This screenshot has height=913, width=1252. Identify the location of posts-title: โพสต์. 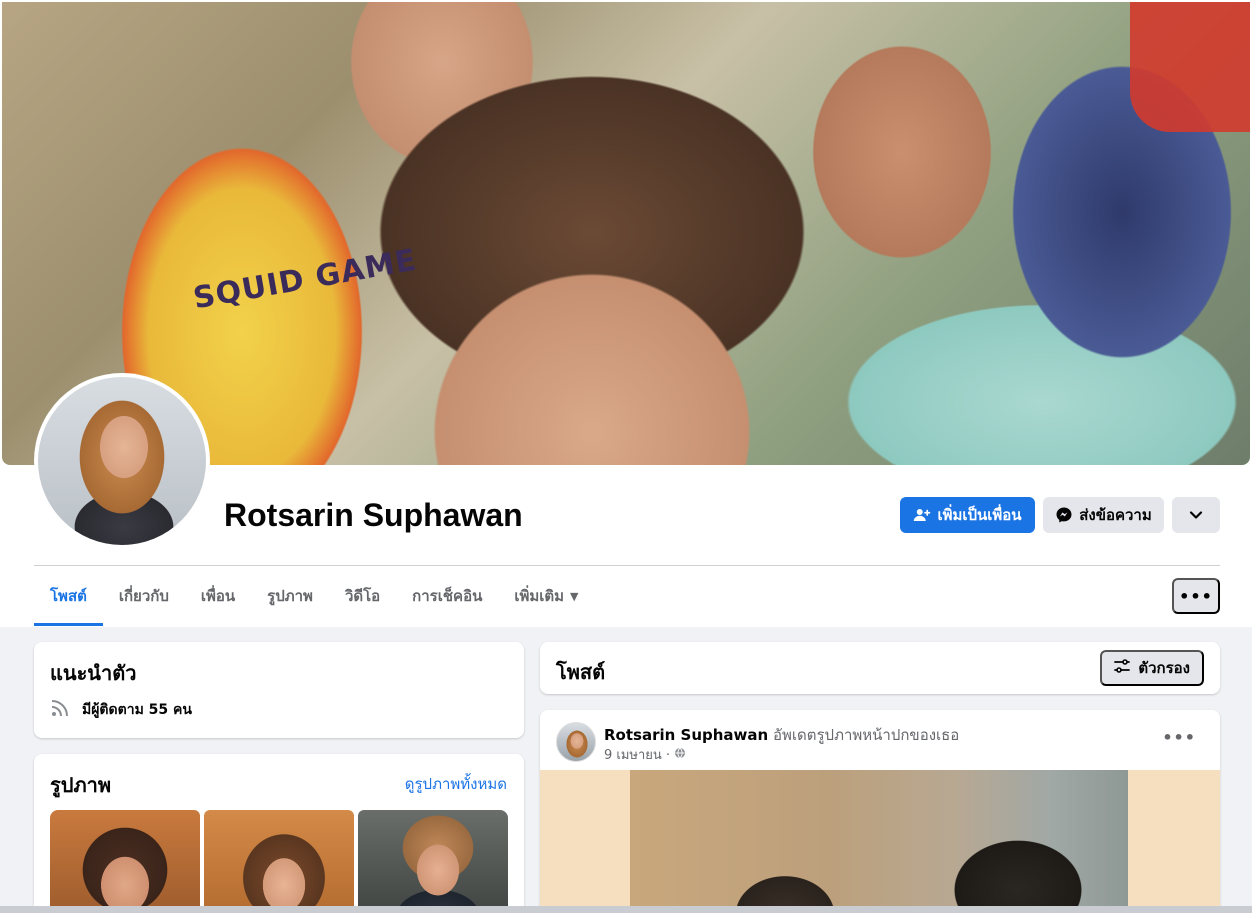
(581, 672).